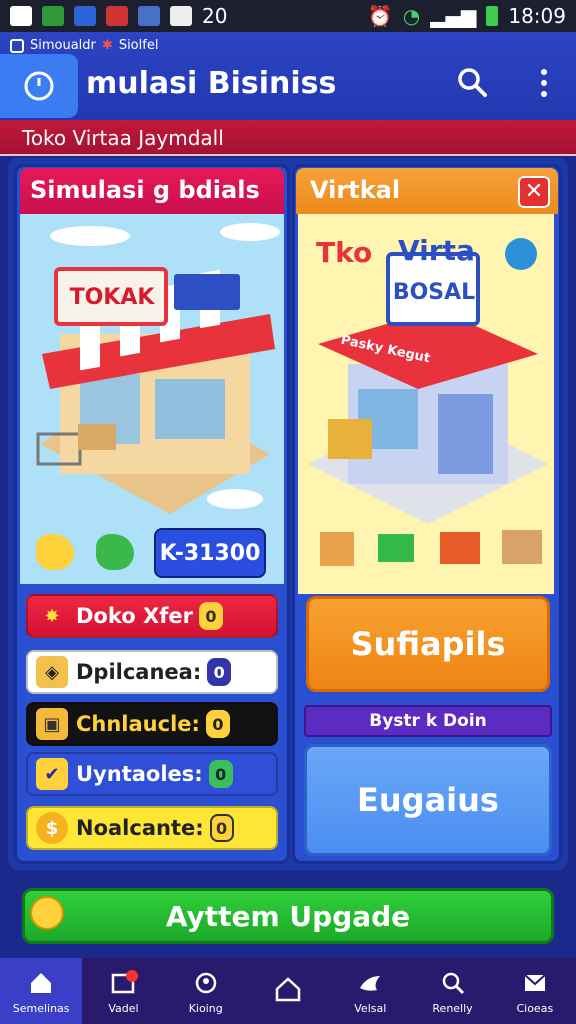 The height and width of the screenshot is (1024, 576). Describe the element at coordinates (139, 672) in the screenshot. I see `stat-label: Dpilcanea:` at that location.